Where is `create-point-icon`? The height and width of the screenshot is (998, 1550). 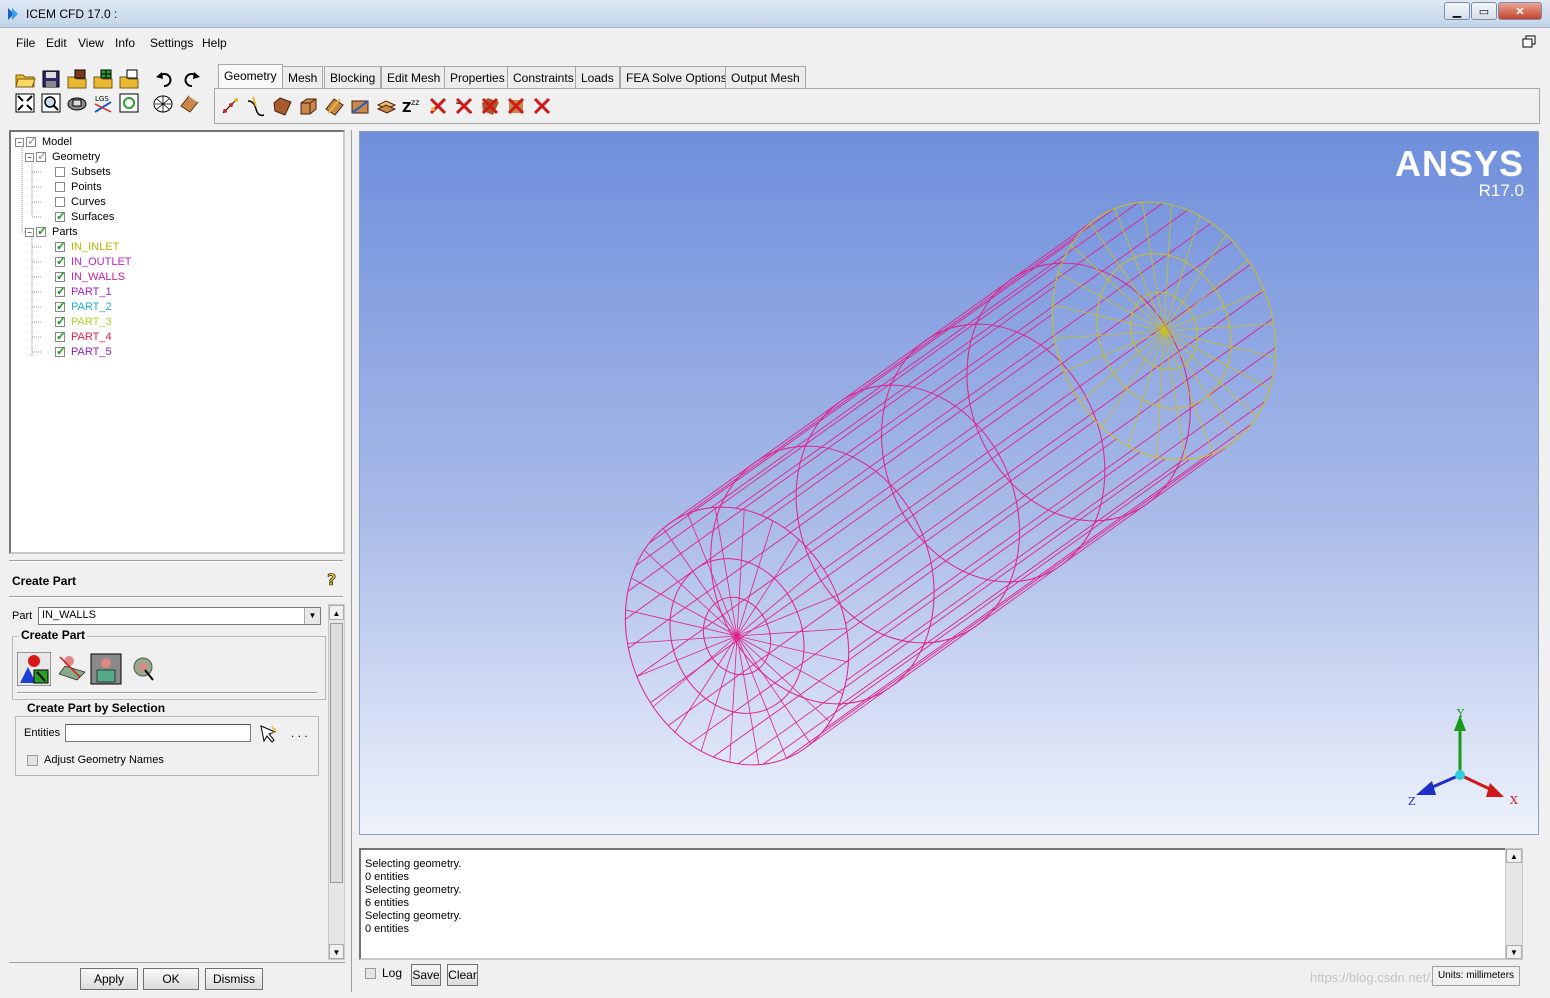 create-point-icon is located at coordinates (230, 106).